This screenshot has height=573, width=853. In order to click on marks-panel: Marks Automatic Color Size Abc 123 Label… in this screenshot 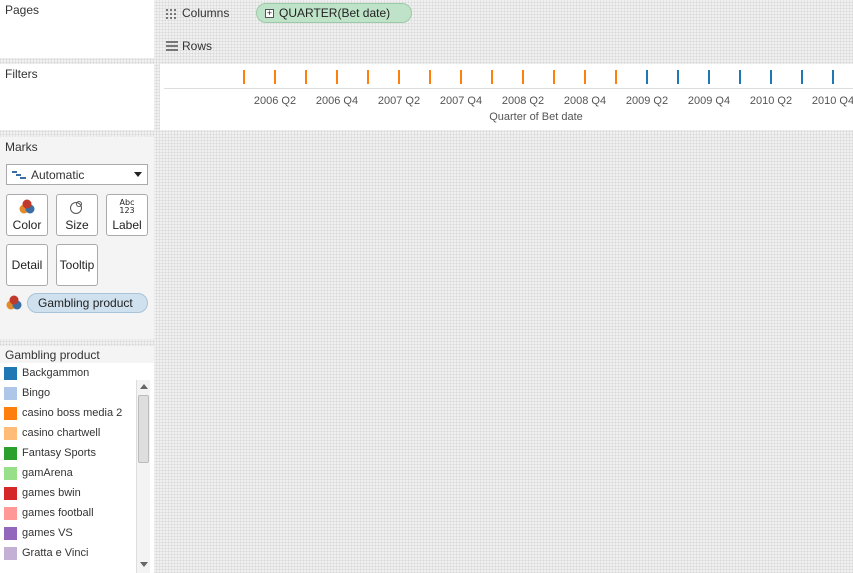, I will do `click(77, 238)`.